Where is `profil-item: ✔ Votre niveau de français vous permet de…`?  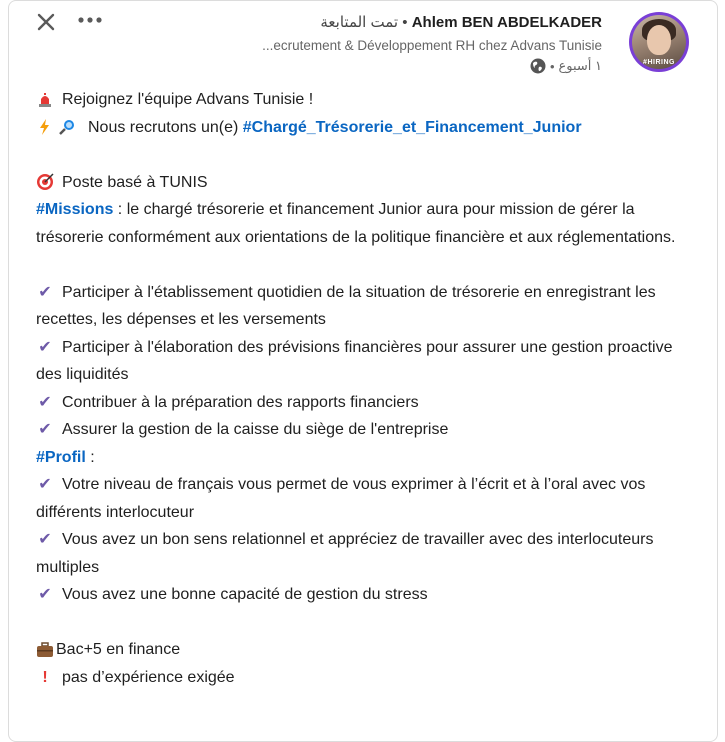
profil-item: ✔ Votre niveau de français vous permet de… is located at coordinates (361, 498).